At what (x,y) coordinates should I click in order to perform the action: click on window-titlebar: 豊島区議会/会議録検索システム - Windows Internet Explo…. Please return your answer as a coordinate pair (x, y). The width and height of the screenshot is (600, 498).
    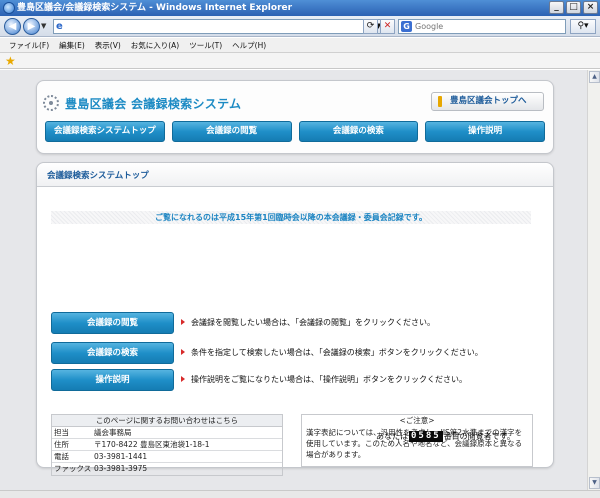
    Looking at the image, I should click on (300, 8).